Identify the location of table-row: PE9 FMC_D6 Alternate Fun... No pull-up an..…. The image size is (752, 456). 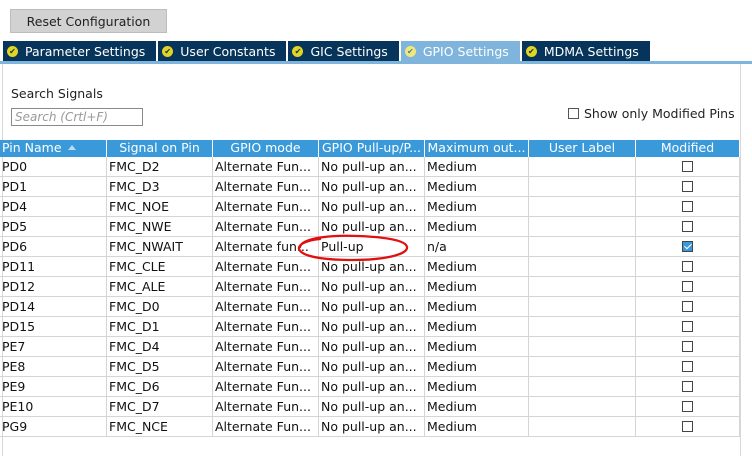
(370, 387).